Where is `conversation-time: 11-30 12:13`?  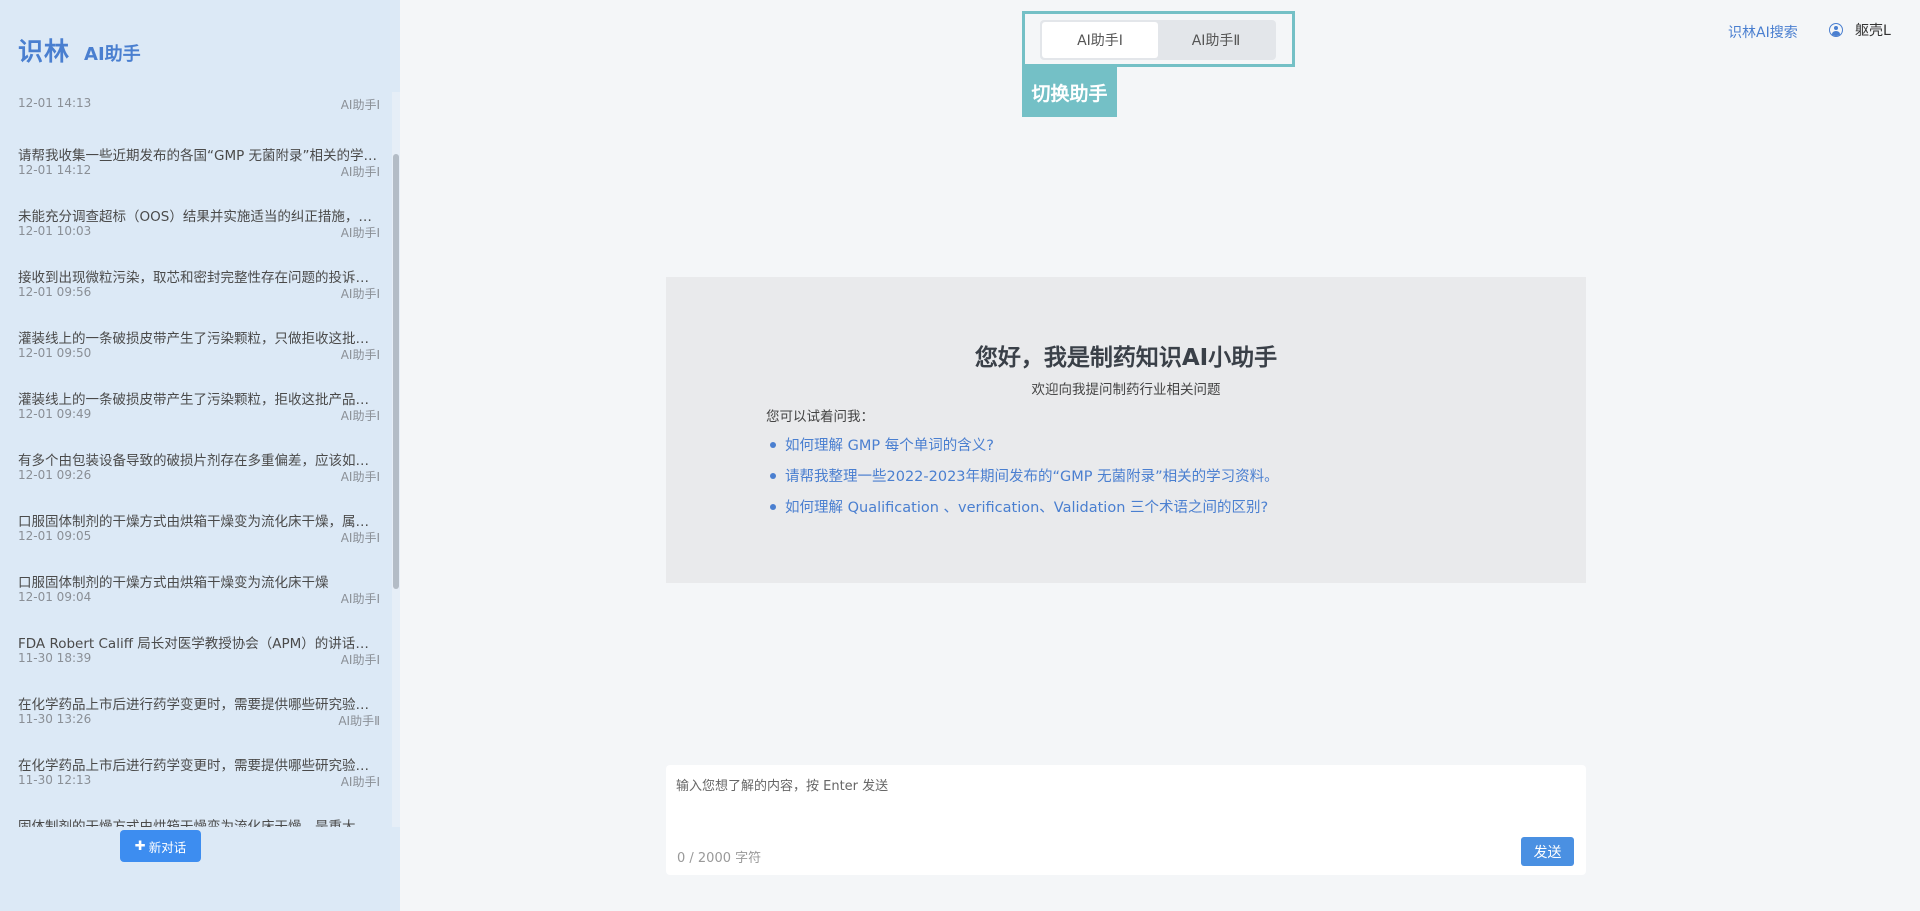 conversation-time: 11-30 12:13 is located at coordinates (55, 780).